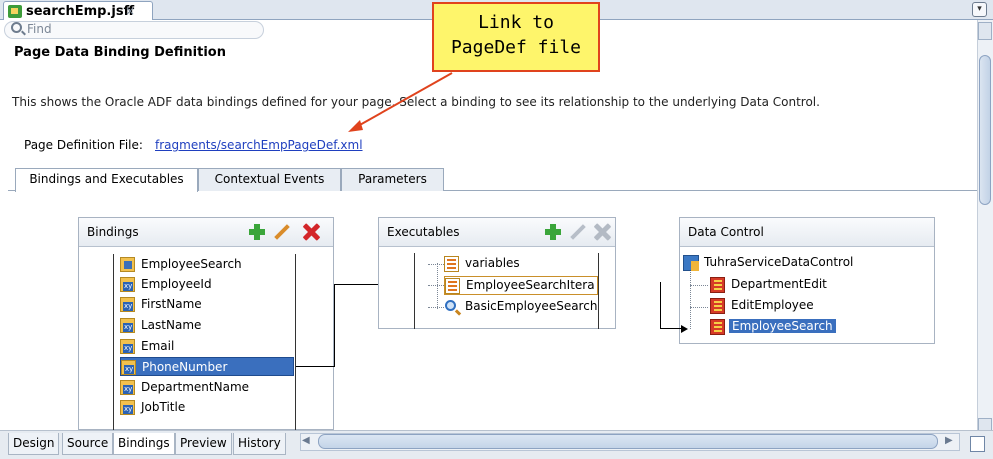  I want to click on add-executable-icon, so click(553, 232).